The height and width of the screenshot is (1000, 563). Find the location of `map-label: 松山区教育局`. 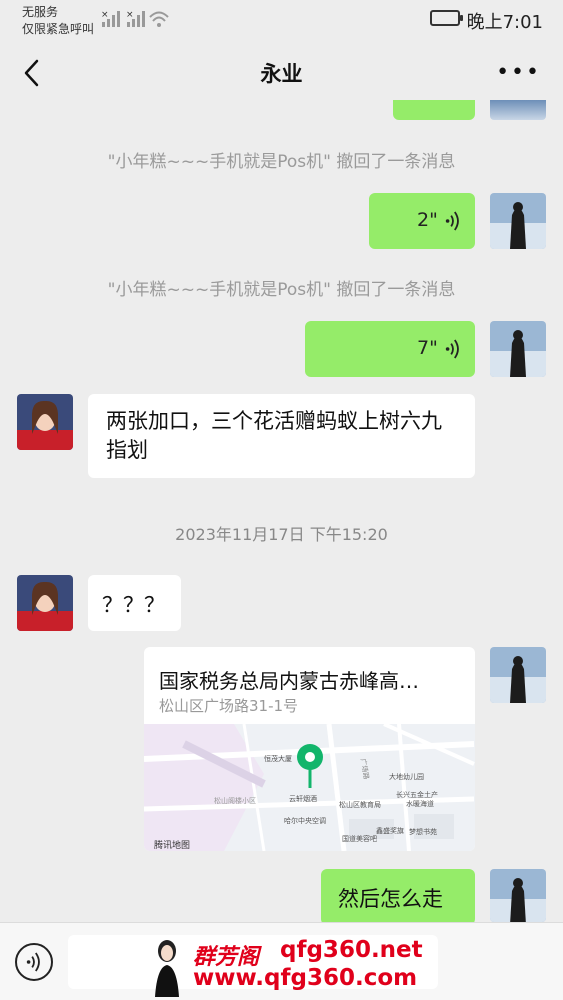

map-label: 松山区教育局 is located at coordinates (360, 805).